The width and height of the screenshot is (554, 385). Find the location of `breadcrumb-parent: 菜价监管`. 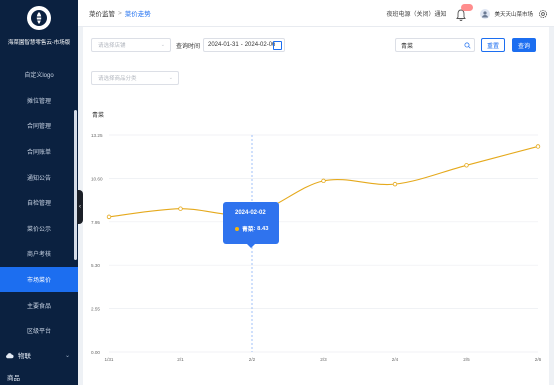

breadcrumb-parent: 菜价监管 is located at coordinates (102, 13).